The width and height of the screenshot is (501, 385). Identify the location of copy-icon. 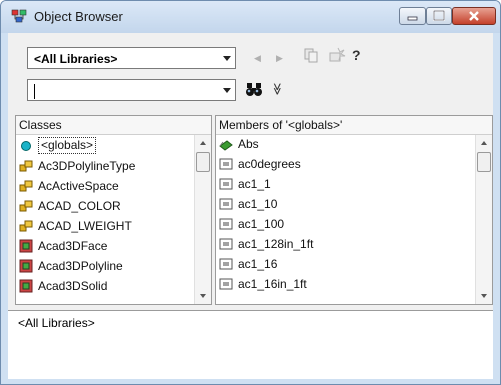
(311, 55).